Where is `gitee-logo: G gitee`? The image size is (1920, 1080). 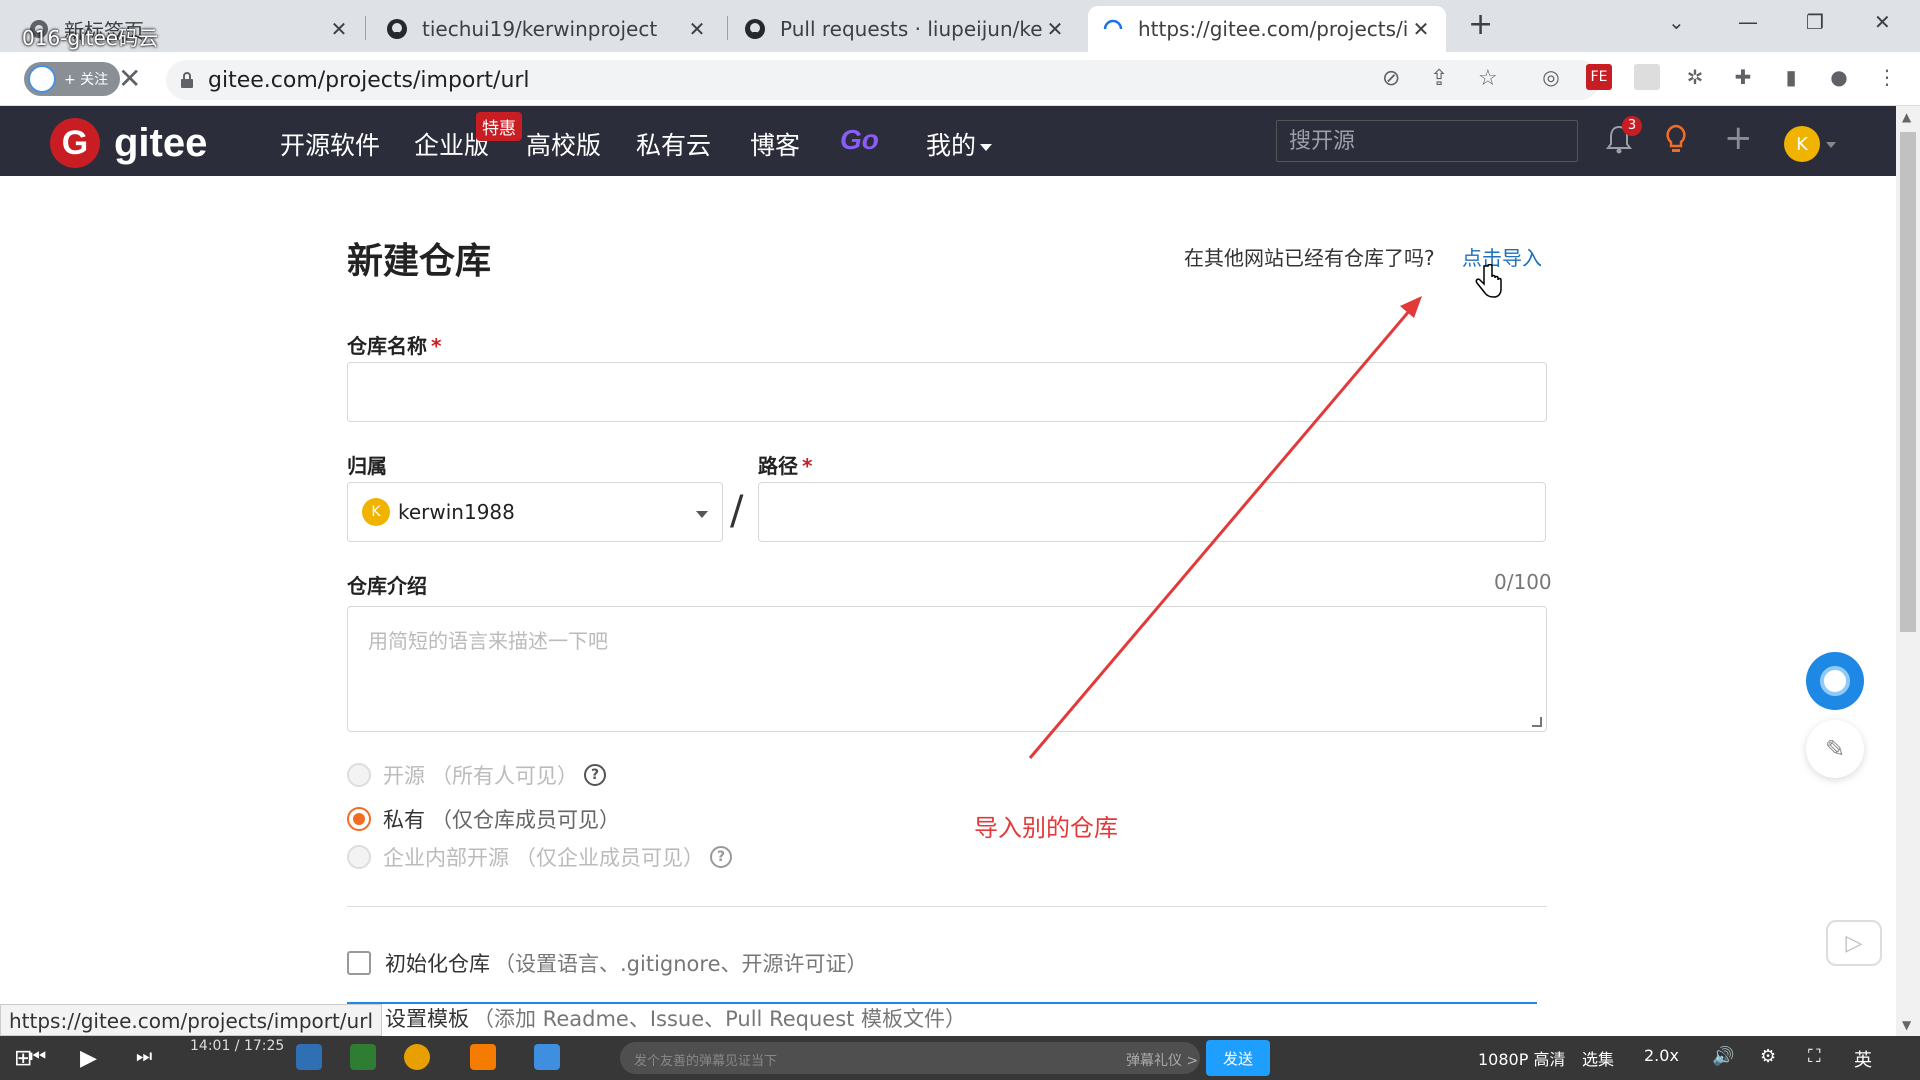
gitee-logo: G gitee is located at coordinates (128, 143).